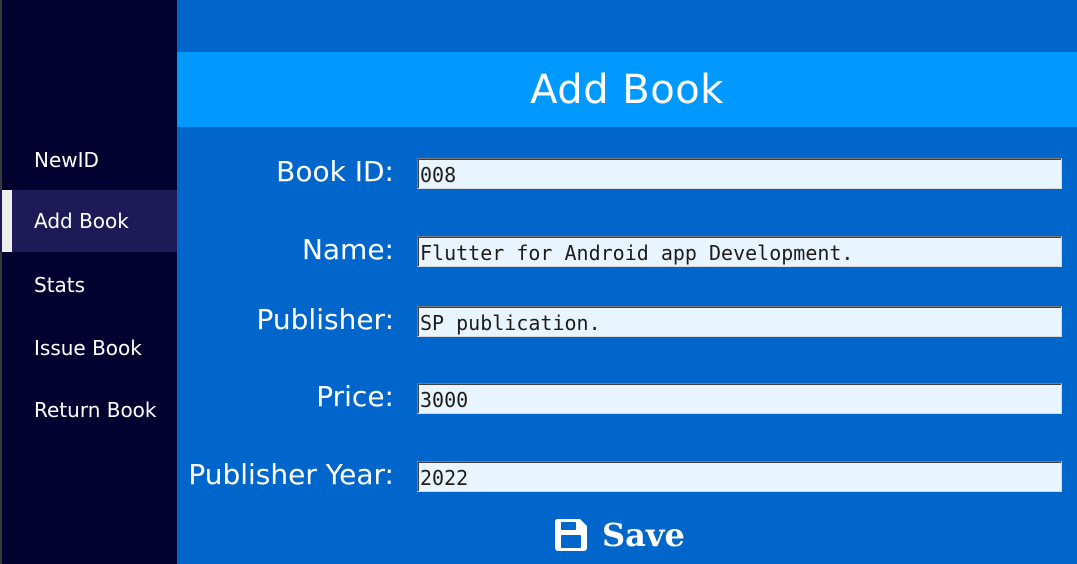 This screenshot has height=564, width=1077. Describe the element at coordinates (347, 249) in the screenshot. I see `name-label: Name:` at that location.